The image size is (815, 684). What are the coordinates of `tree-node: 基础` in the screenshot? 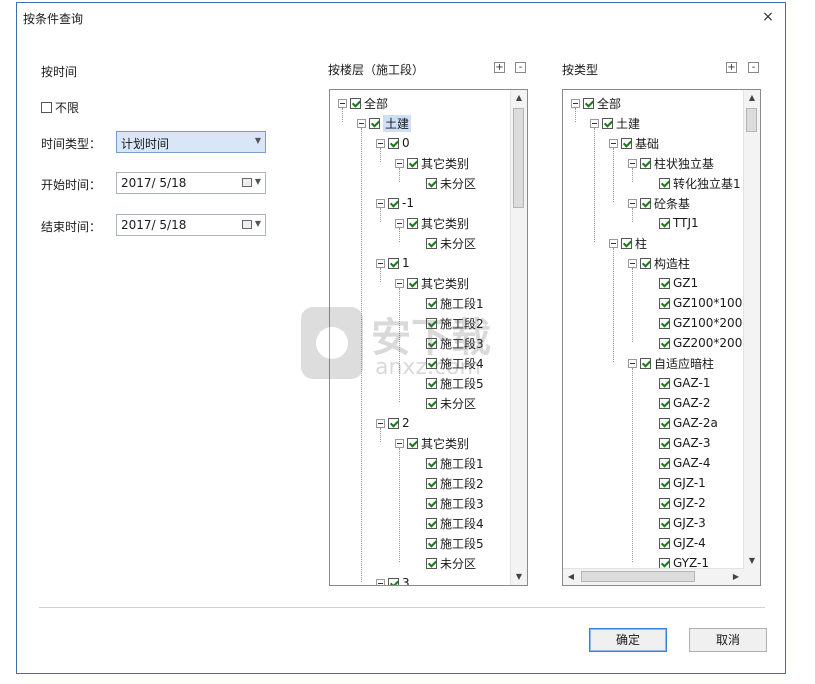 It's located at (634, 143).